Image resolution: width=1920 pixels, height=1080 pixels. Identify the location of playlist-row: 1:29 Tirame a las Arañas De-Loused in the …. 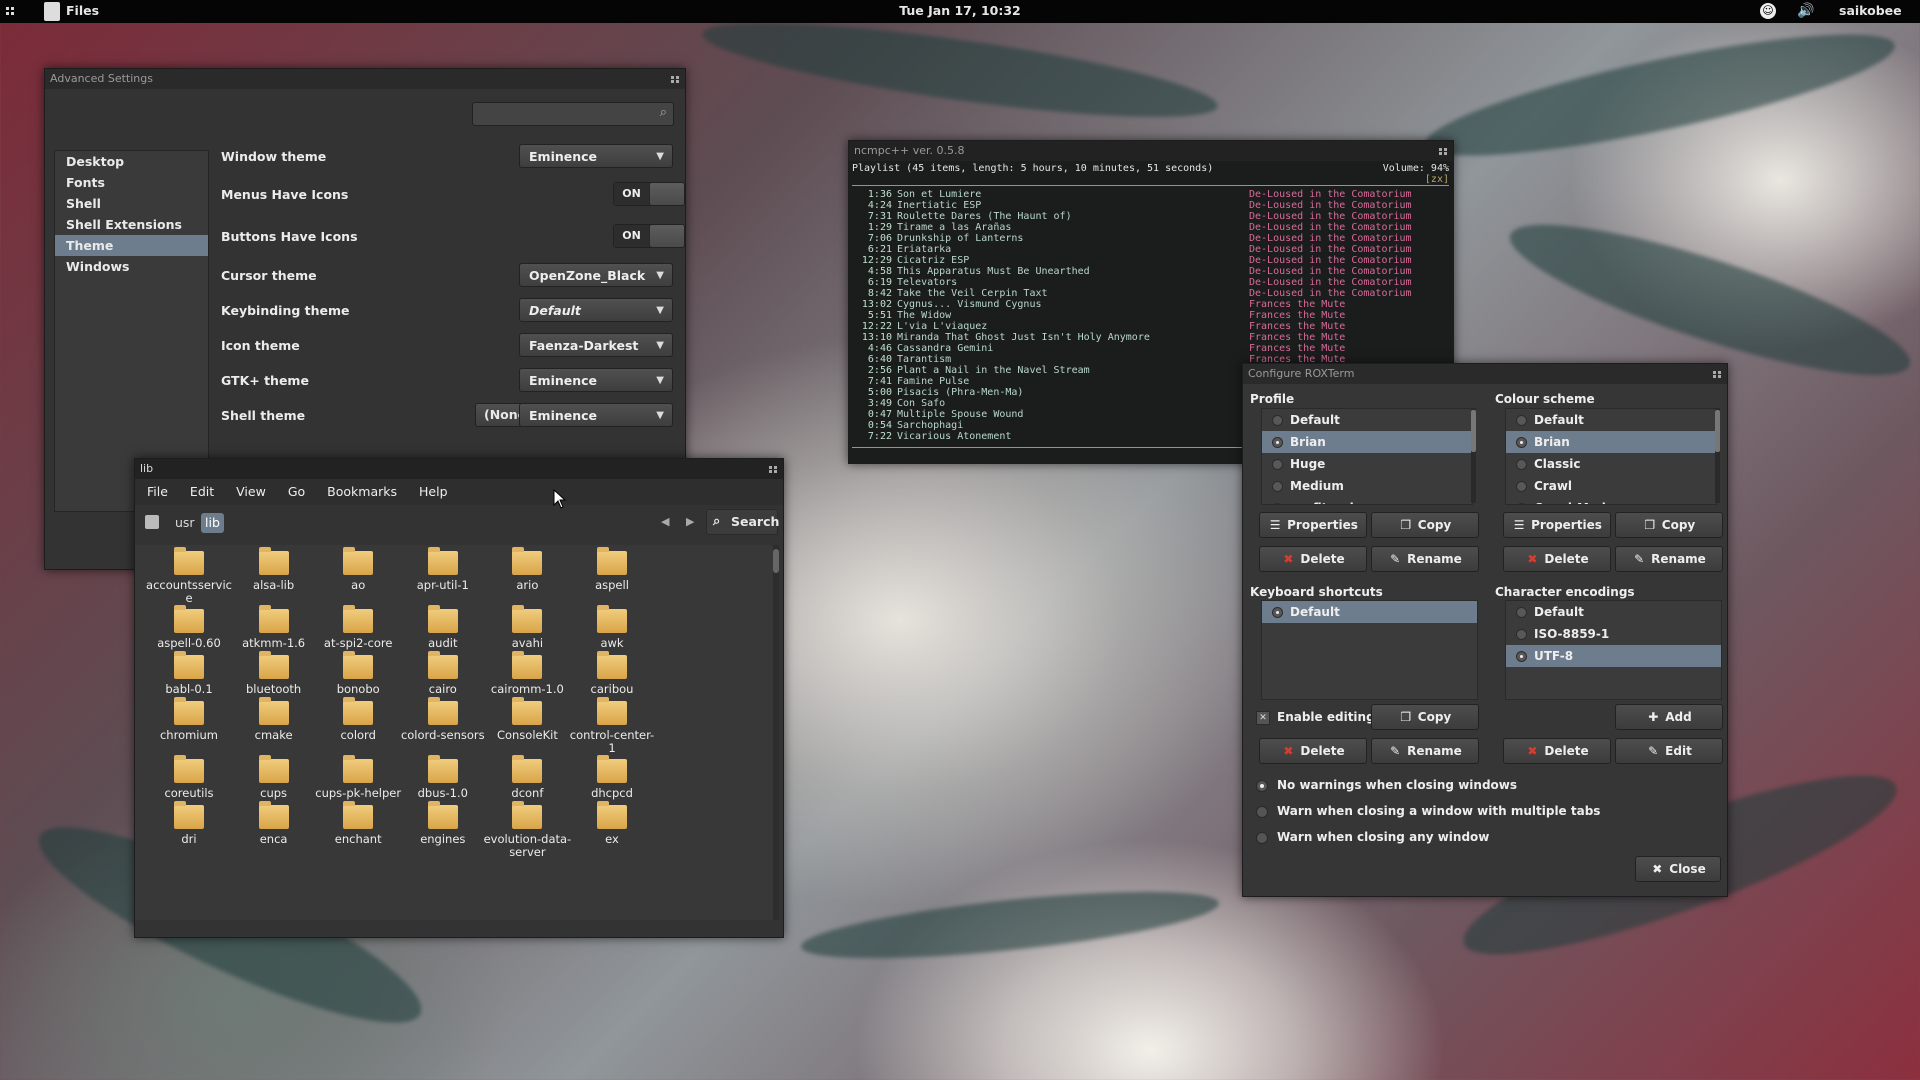
(1142, 227).